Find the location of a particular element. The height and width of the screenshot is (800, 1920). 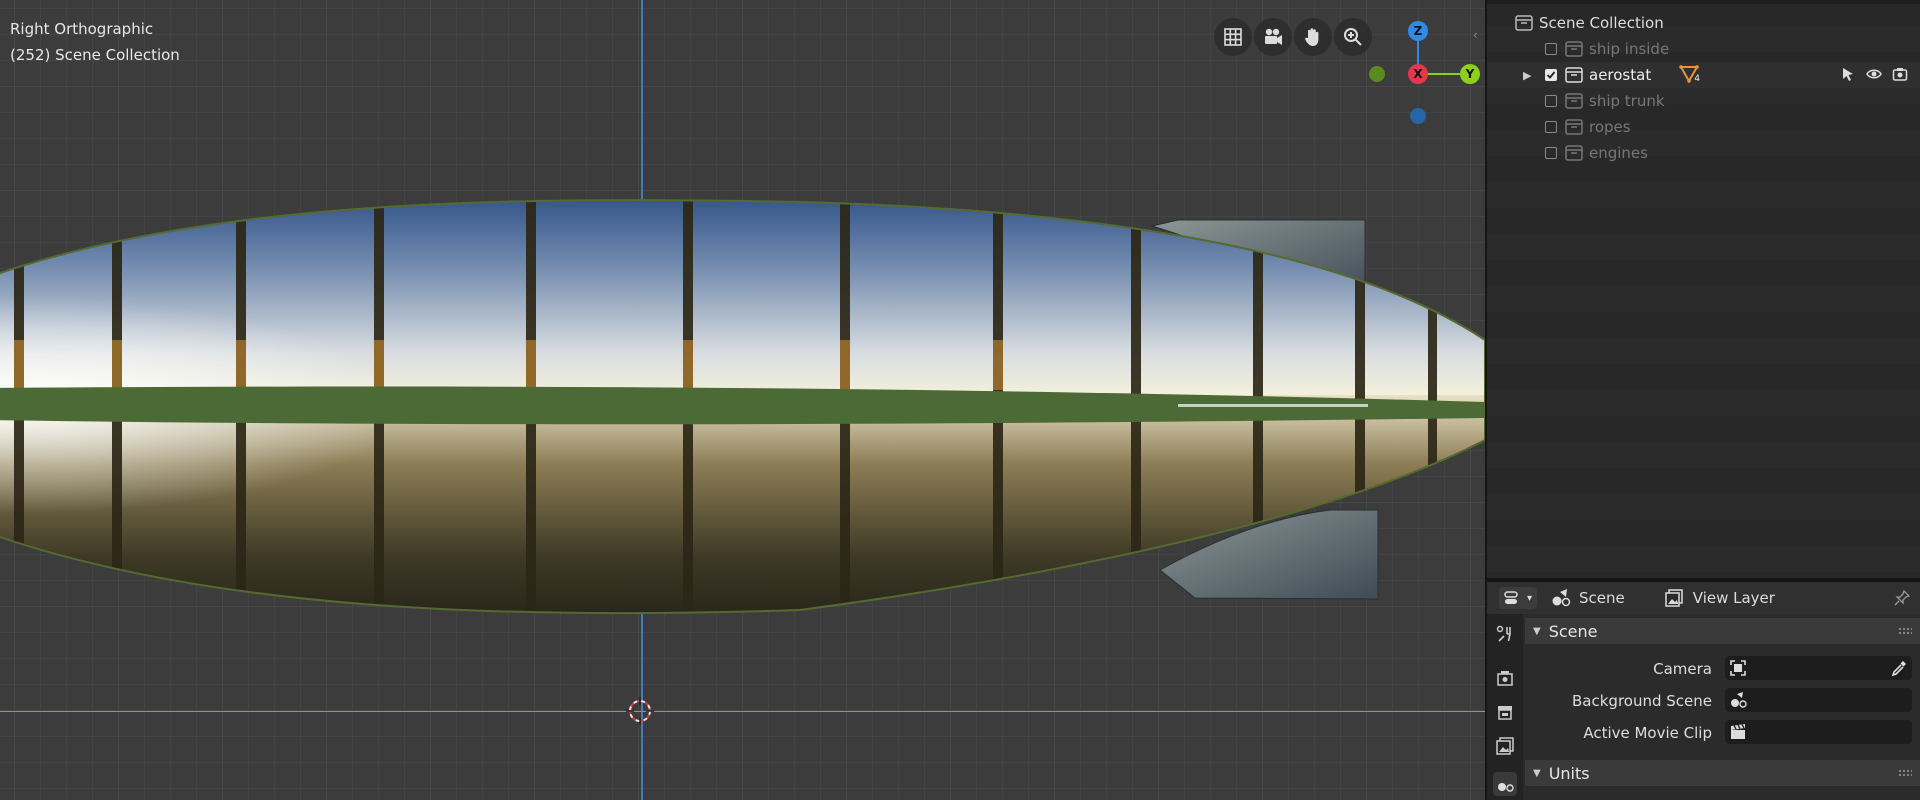

view-layer-label: View Layer is located at coordinates (1733, 598).